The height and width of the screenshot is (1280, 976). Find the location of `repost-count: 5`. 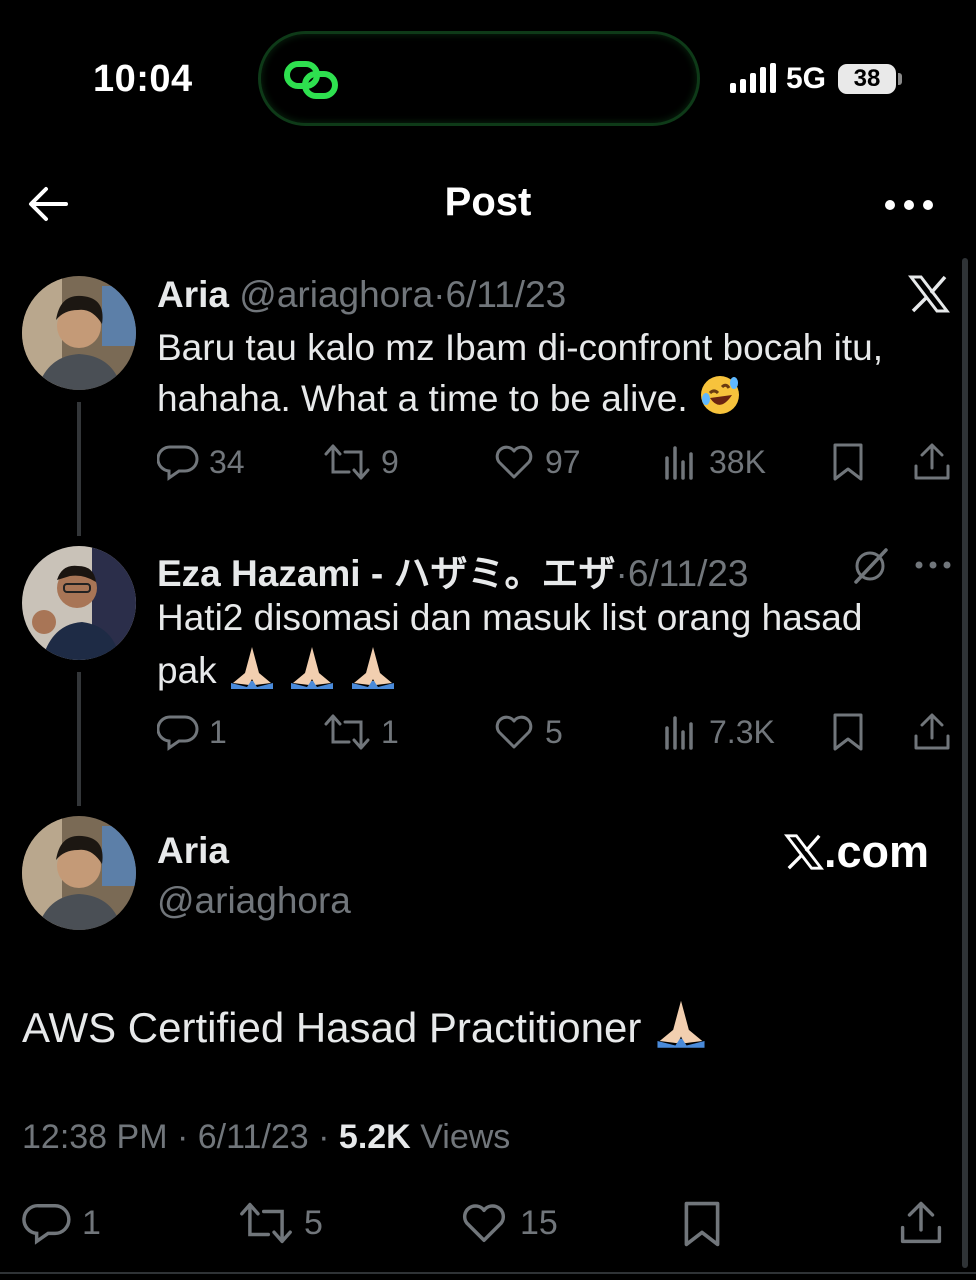

repost-count: 5 is located at coordinates (313, 1222).